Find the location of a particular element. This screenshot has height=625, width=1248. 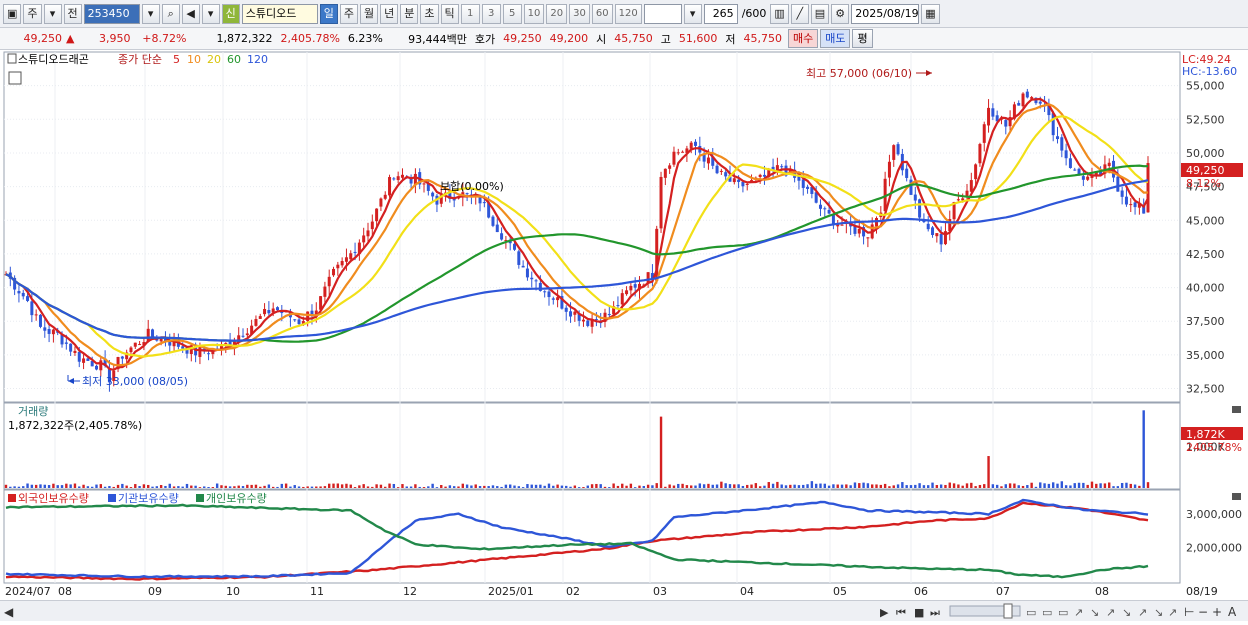

layout-1-icon: ▭ is located at coordinates (1031, 612).